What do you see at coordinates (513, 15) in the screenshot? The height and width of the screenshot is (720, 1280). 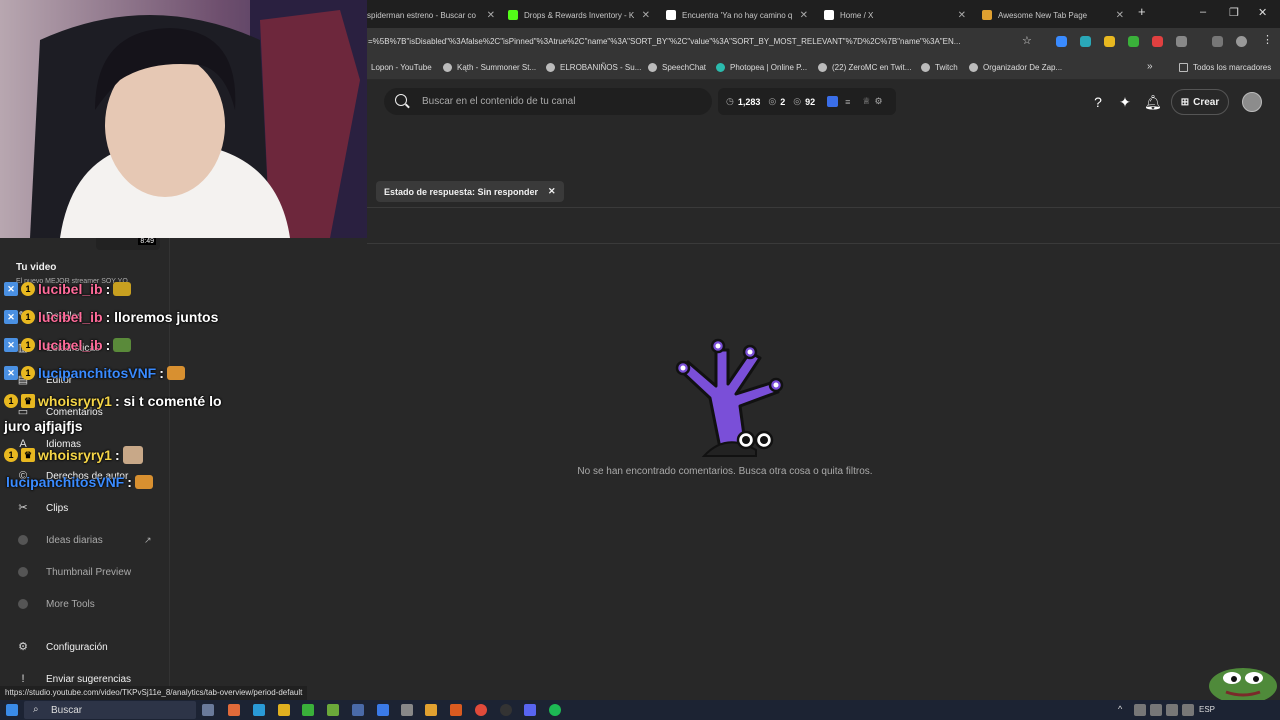 I see `kick-icon` at bounding box center [513, 15].